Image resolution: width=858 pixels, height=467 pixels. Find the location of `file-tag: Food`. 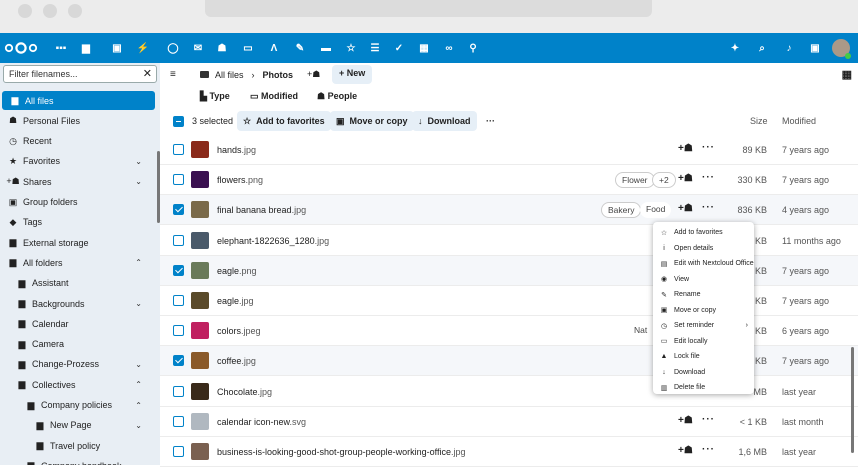

file-tag: Food is located at coordinates (656, 210).